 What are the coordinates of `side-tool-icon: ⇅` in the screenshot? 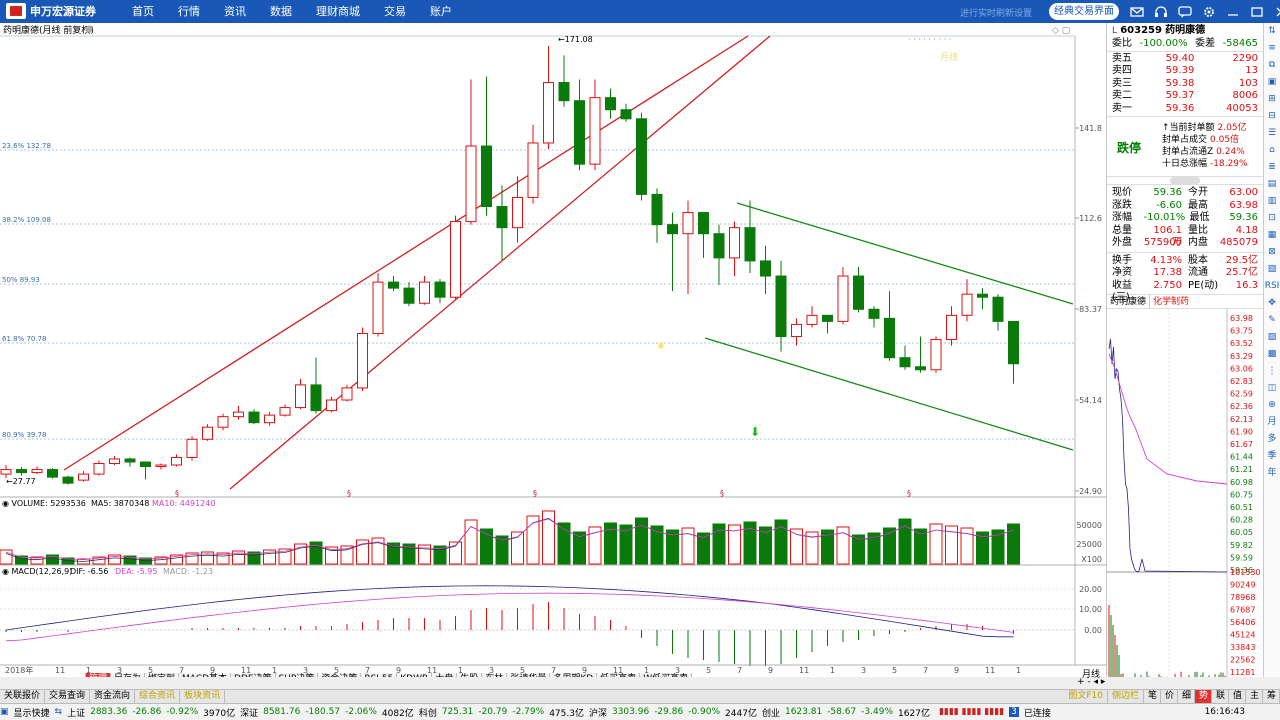 It's located at (1272, 31).